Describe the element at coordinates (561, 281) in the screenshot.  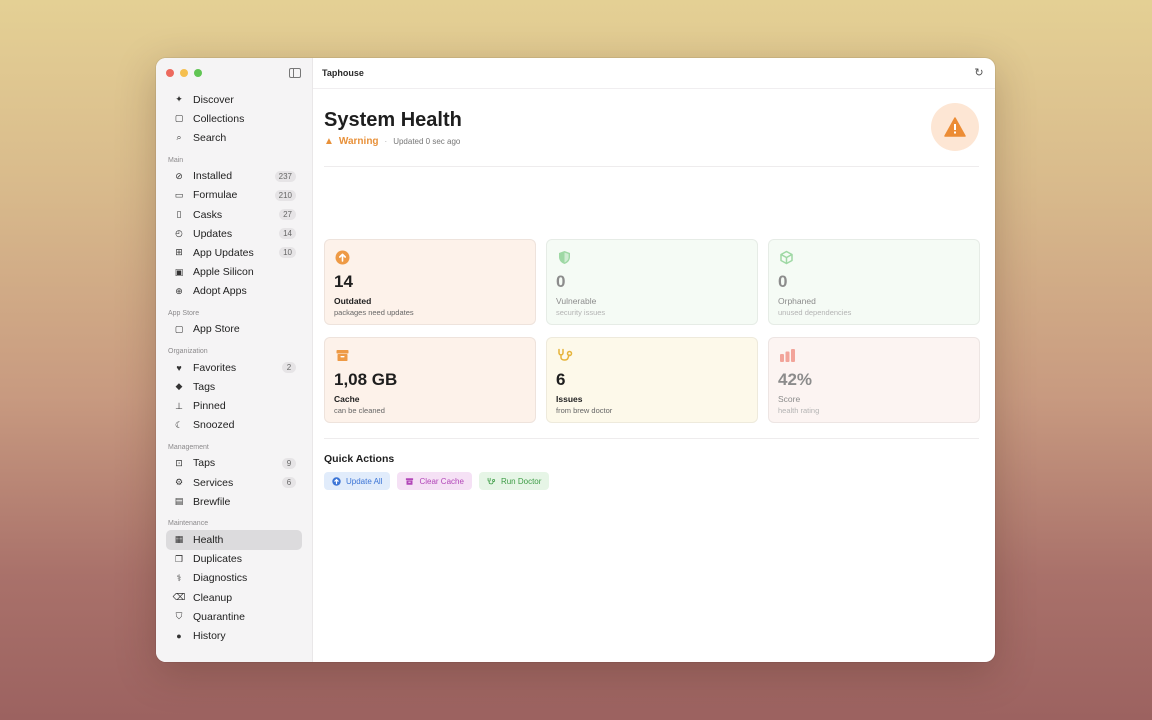
I see `stat-value: 0` at that location.